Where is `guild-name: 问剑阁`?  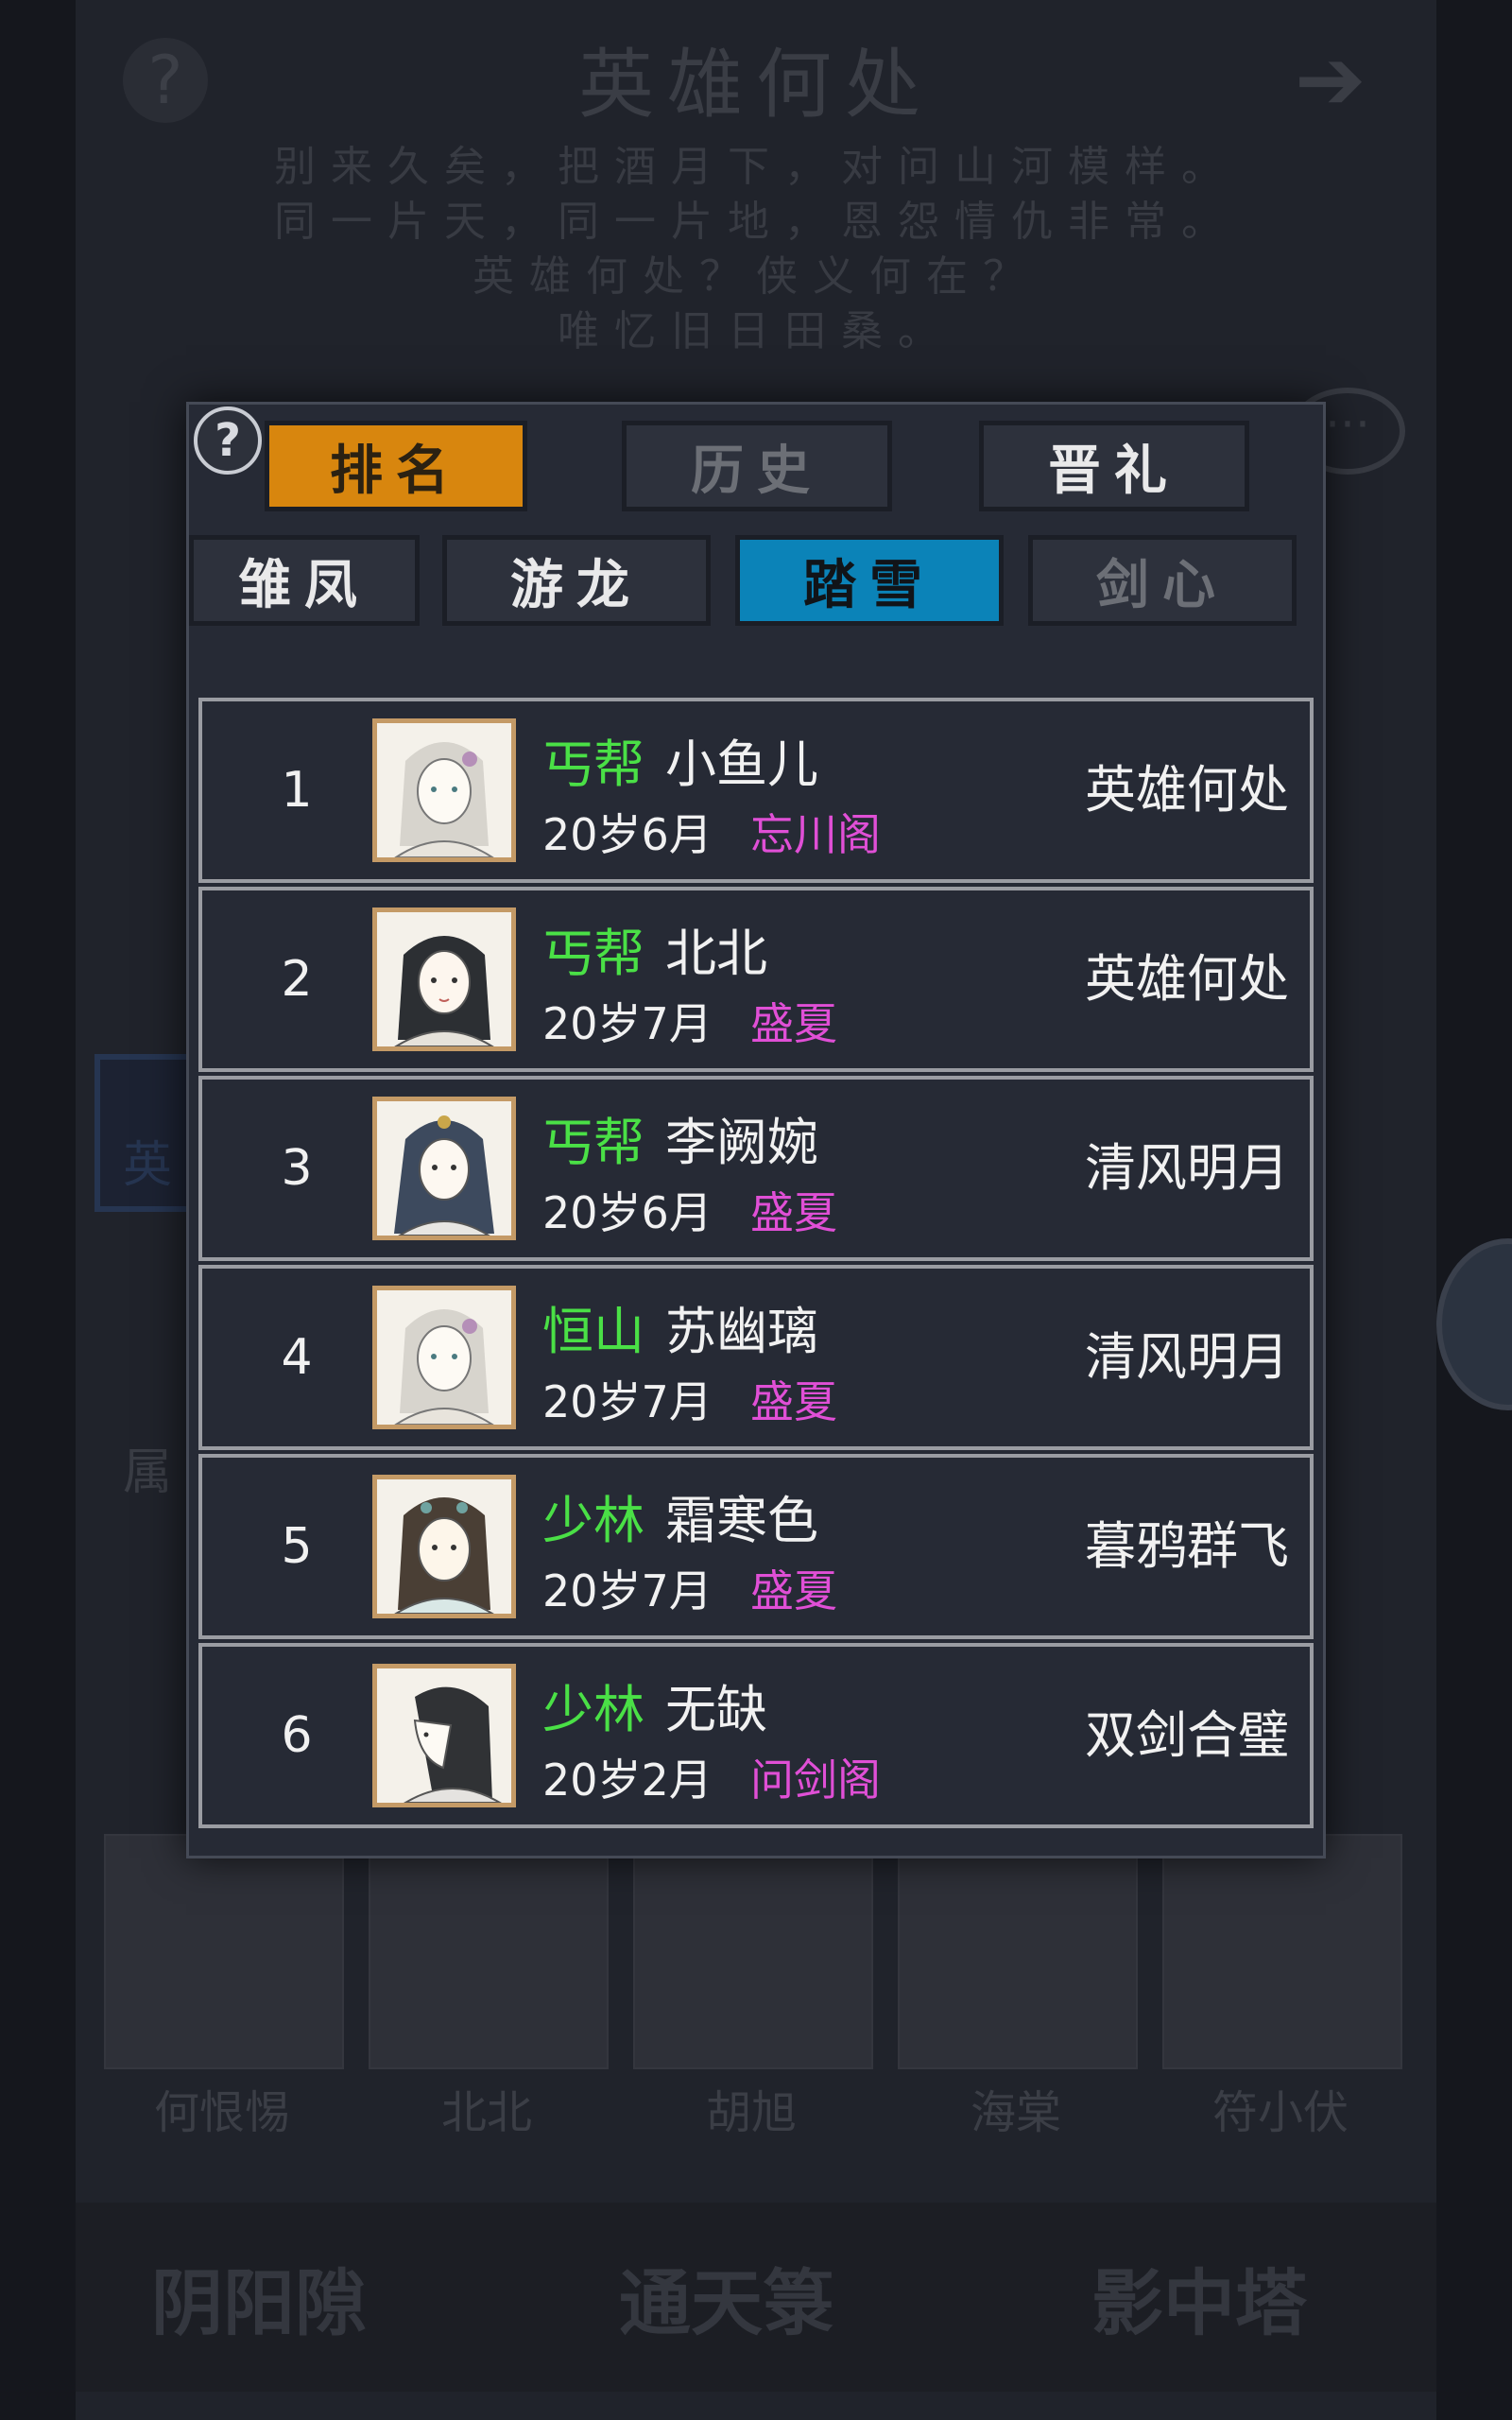
guild-name: 问剑阁 is located at coordinates (815, 1780).